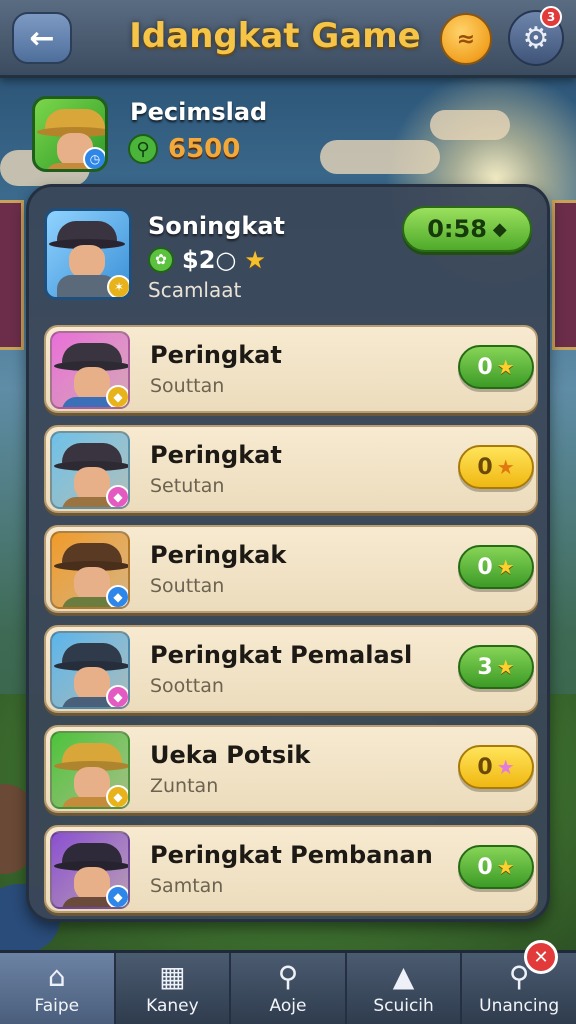 This screenshot has width=576, height=1024. What do you see at coordinates (187, 686) in the screenshot?
I see `row-subtitle: Soottan` at bounding box center [187, 686].